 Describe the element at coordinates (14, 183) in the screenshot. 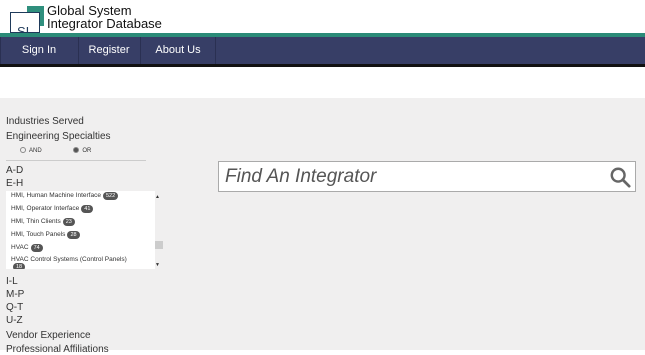

I see `range-e-h: E-H` at that location.